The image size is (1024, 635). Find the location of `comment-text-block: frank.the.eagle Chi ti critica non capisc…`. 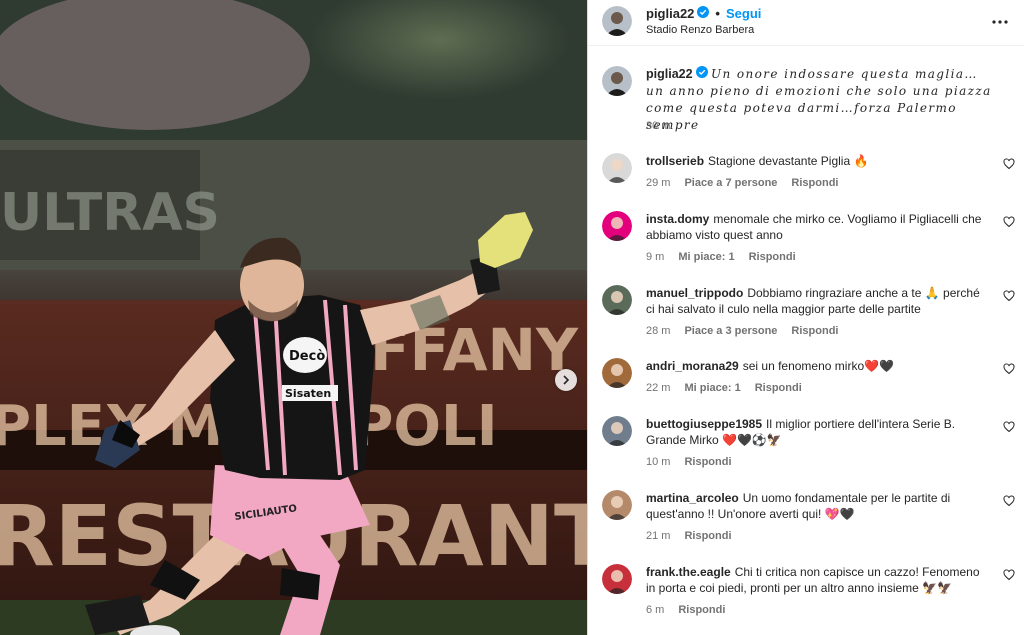

comment-text-block: frank.the.eagle Chi ti critica non capisc… is located at coordinates (818, 580).